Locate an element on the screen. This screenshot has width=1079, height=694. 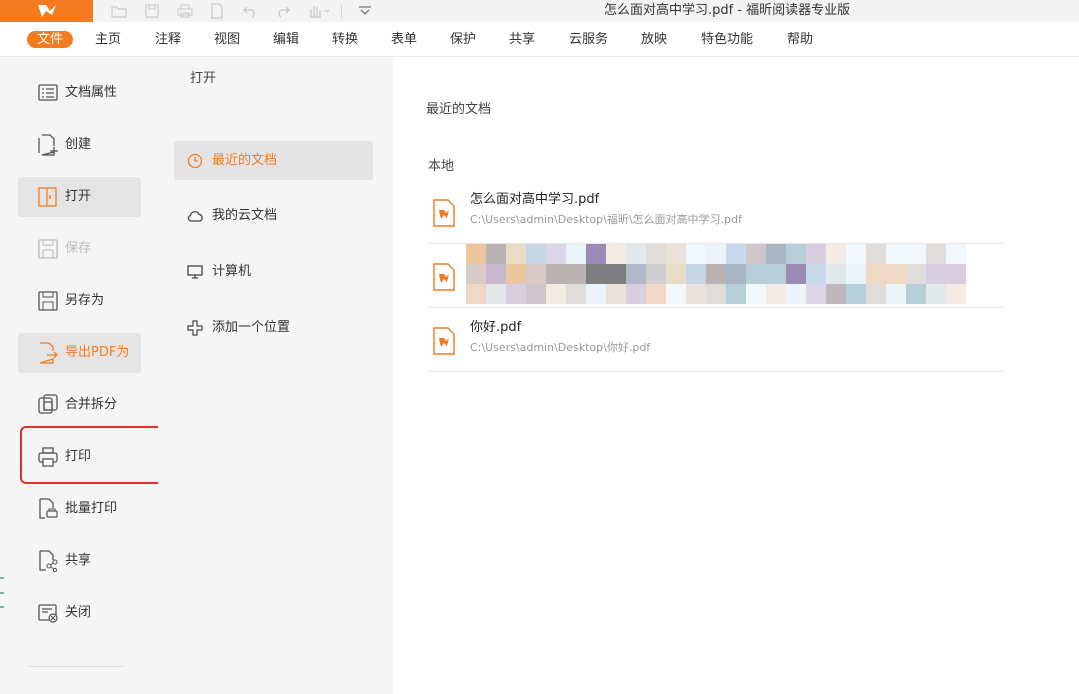
nav-label: 保存 is located at coordinates (78, 248).